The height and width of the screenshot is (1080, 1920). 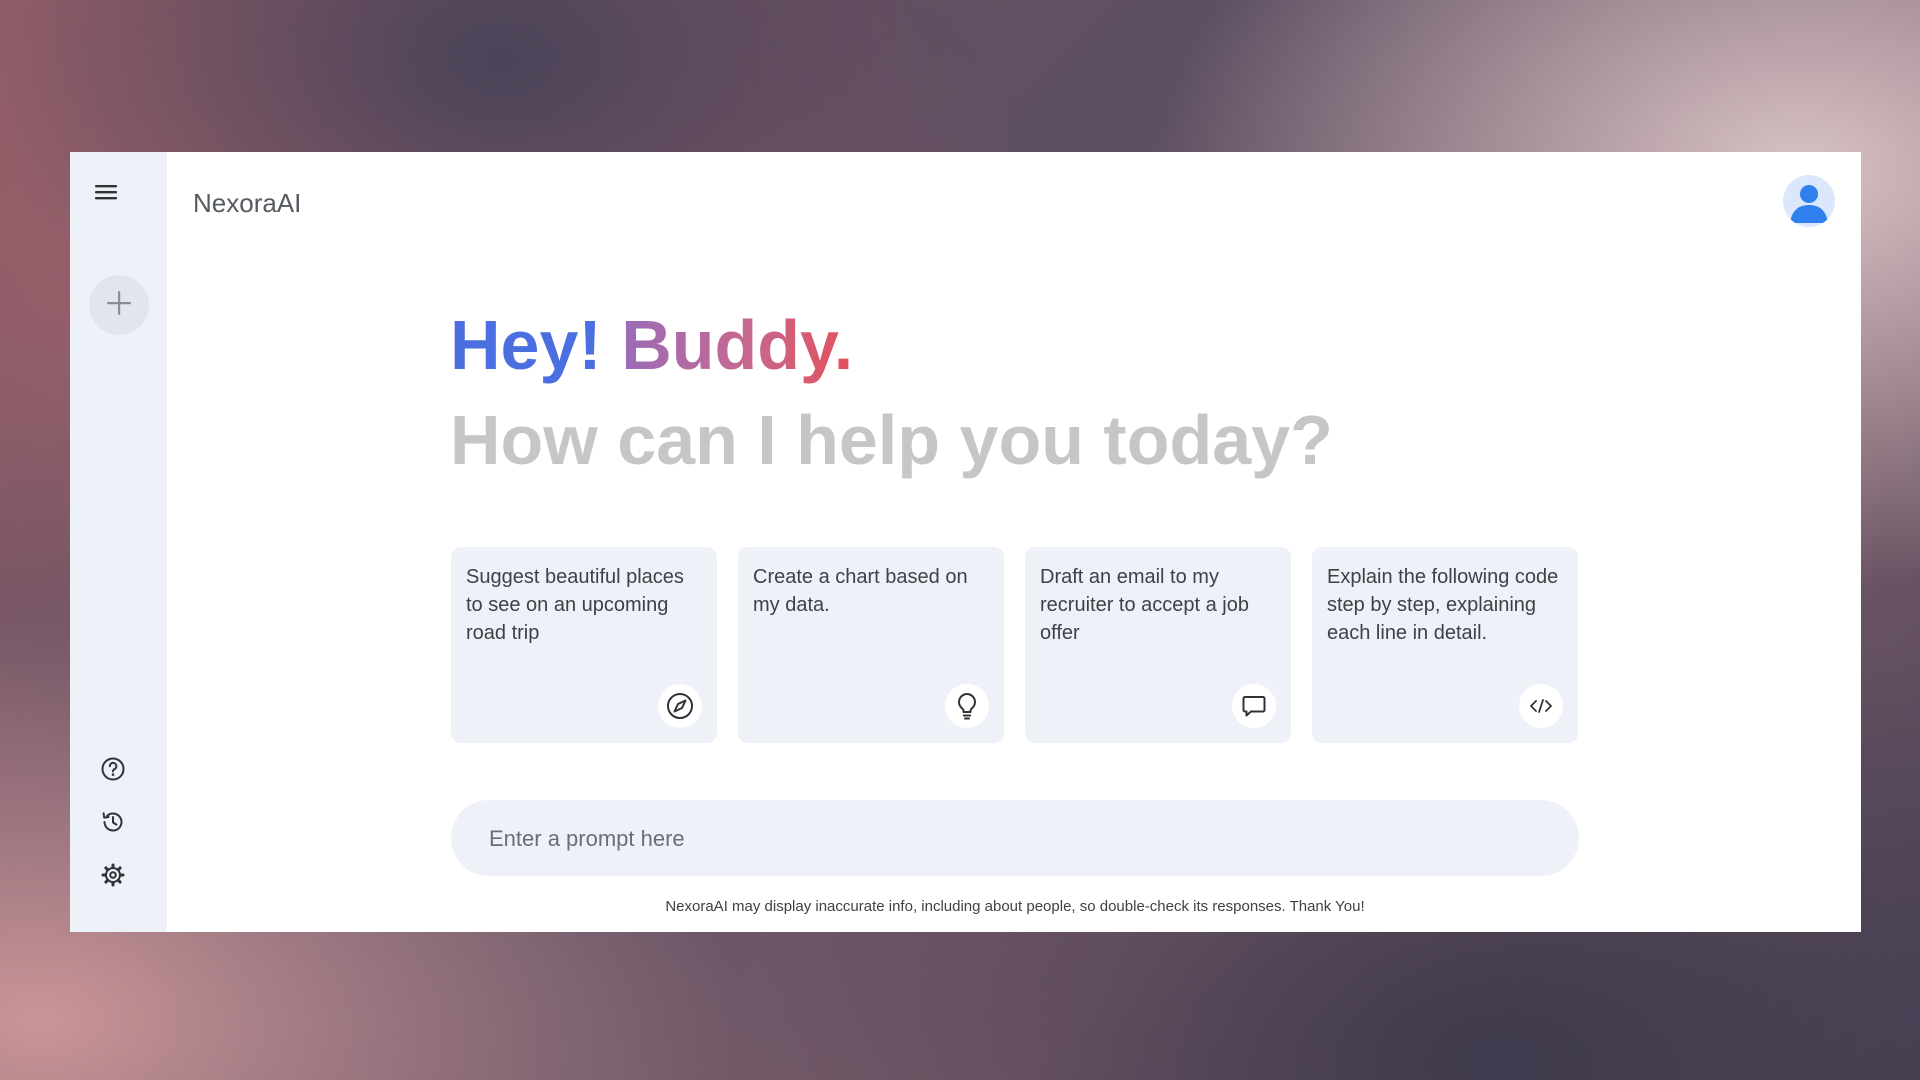 I want to click on prompt-bar, so click(x=1015, y=838).